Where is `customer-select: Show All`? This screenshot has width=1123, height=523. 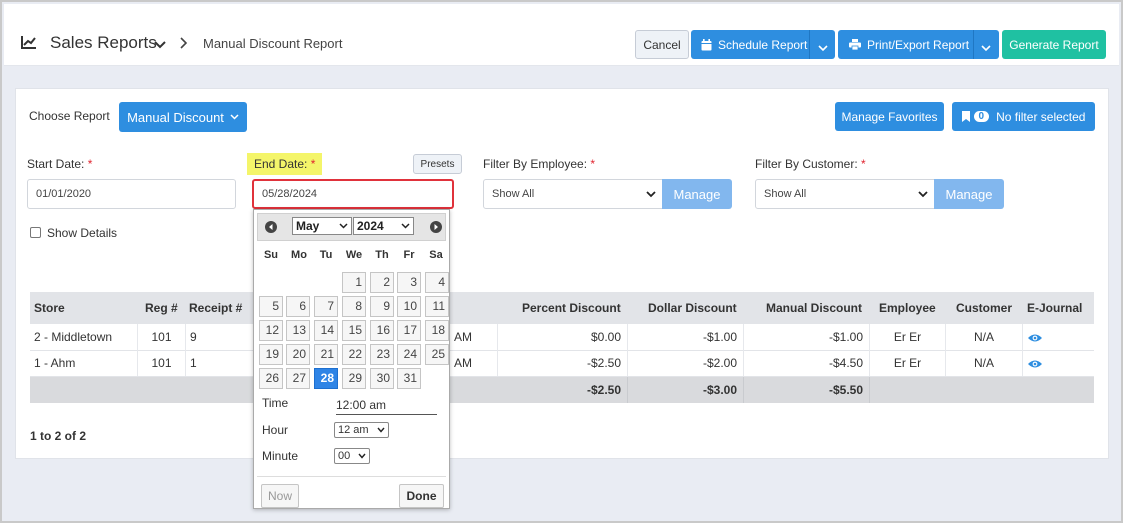
customer-select: Show All is located at coordinates (845, 194).